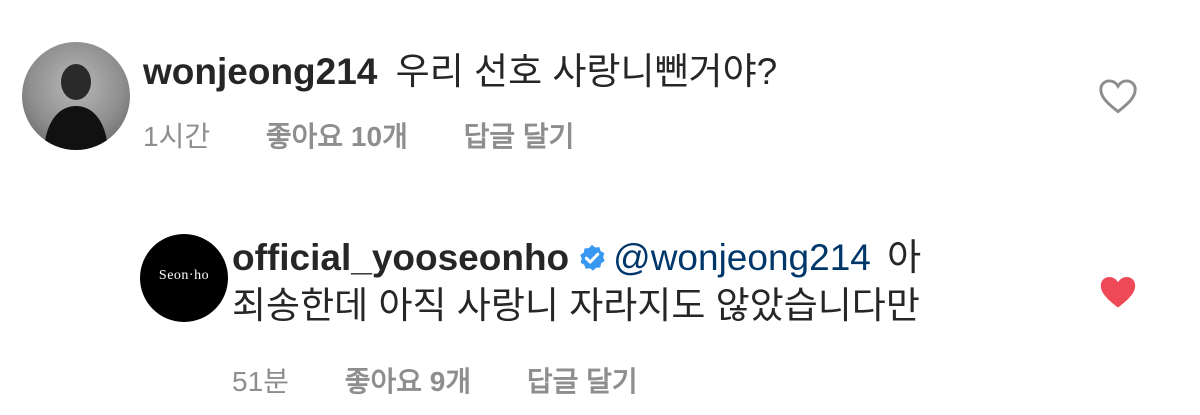 Image resolution: width=1200 pixels, height=415 pixels. Describe the element at coordinates (400, 257) in the screenshot. I see `username: official_yooseonho` at that location.